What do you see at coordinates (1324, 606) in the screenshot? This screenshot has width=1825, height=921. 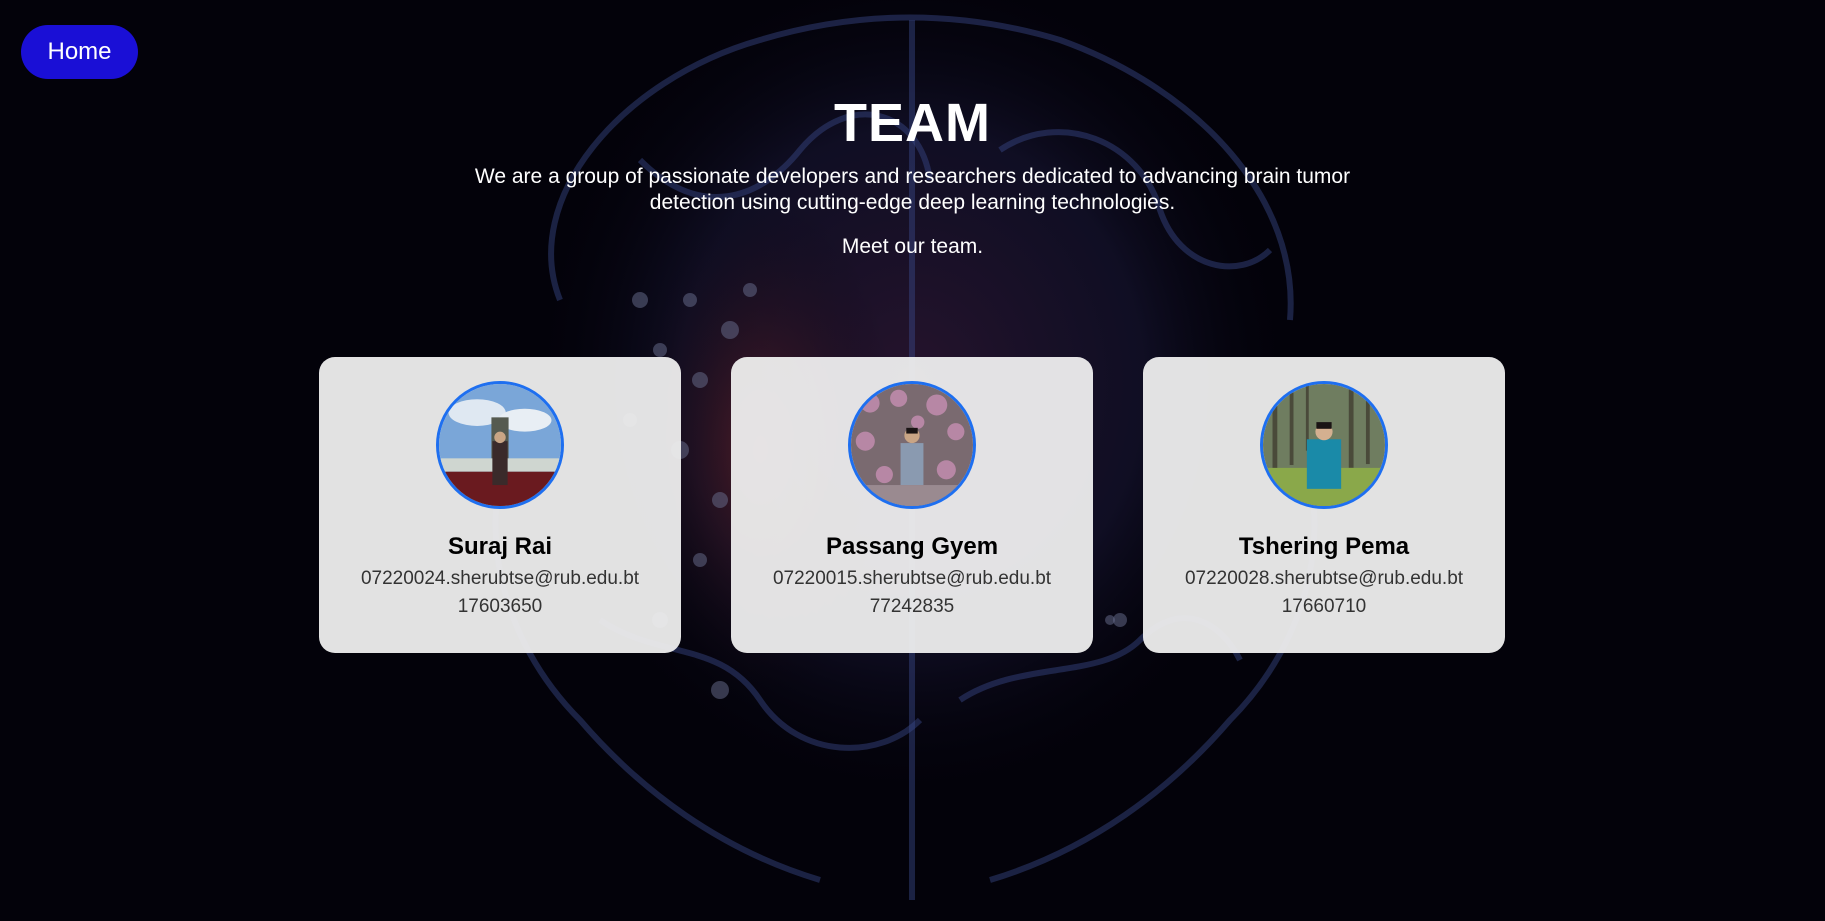 I see `member-phone: 17660710` at bounding box center [1324, 606].